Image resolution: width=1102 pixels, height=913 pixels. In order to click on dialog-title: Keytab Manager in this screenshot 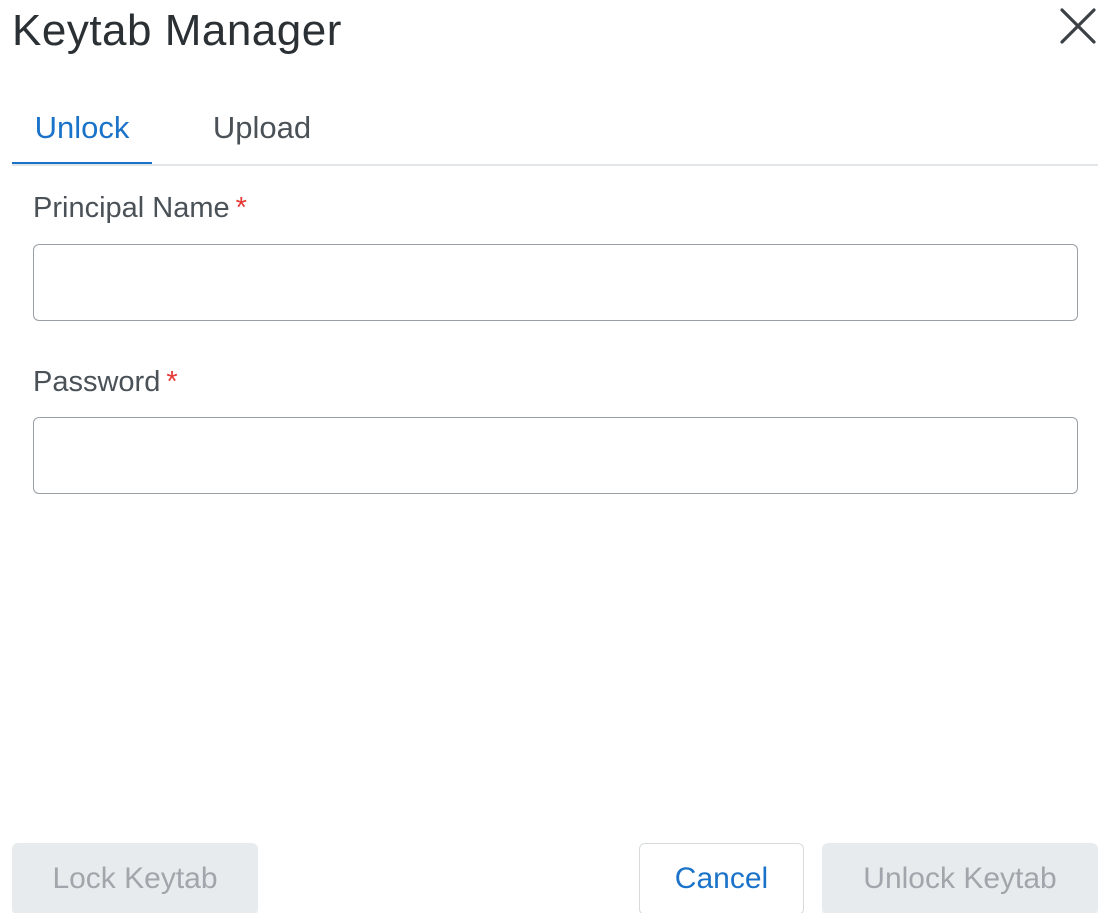, I will do `click(177, 30)`.